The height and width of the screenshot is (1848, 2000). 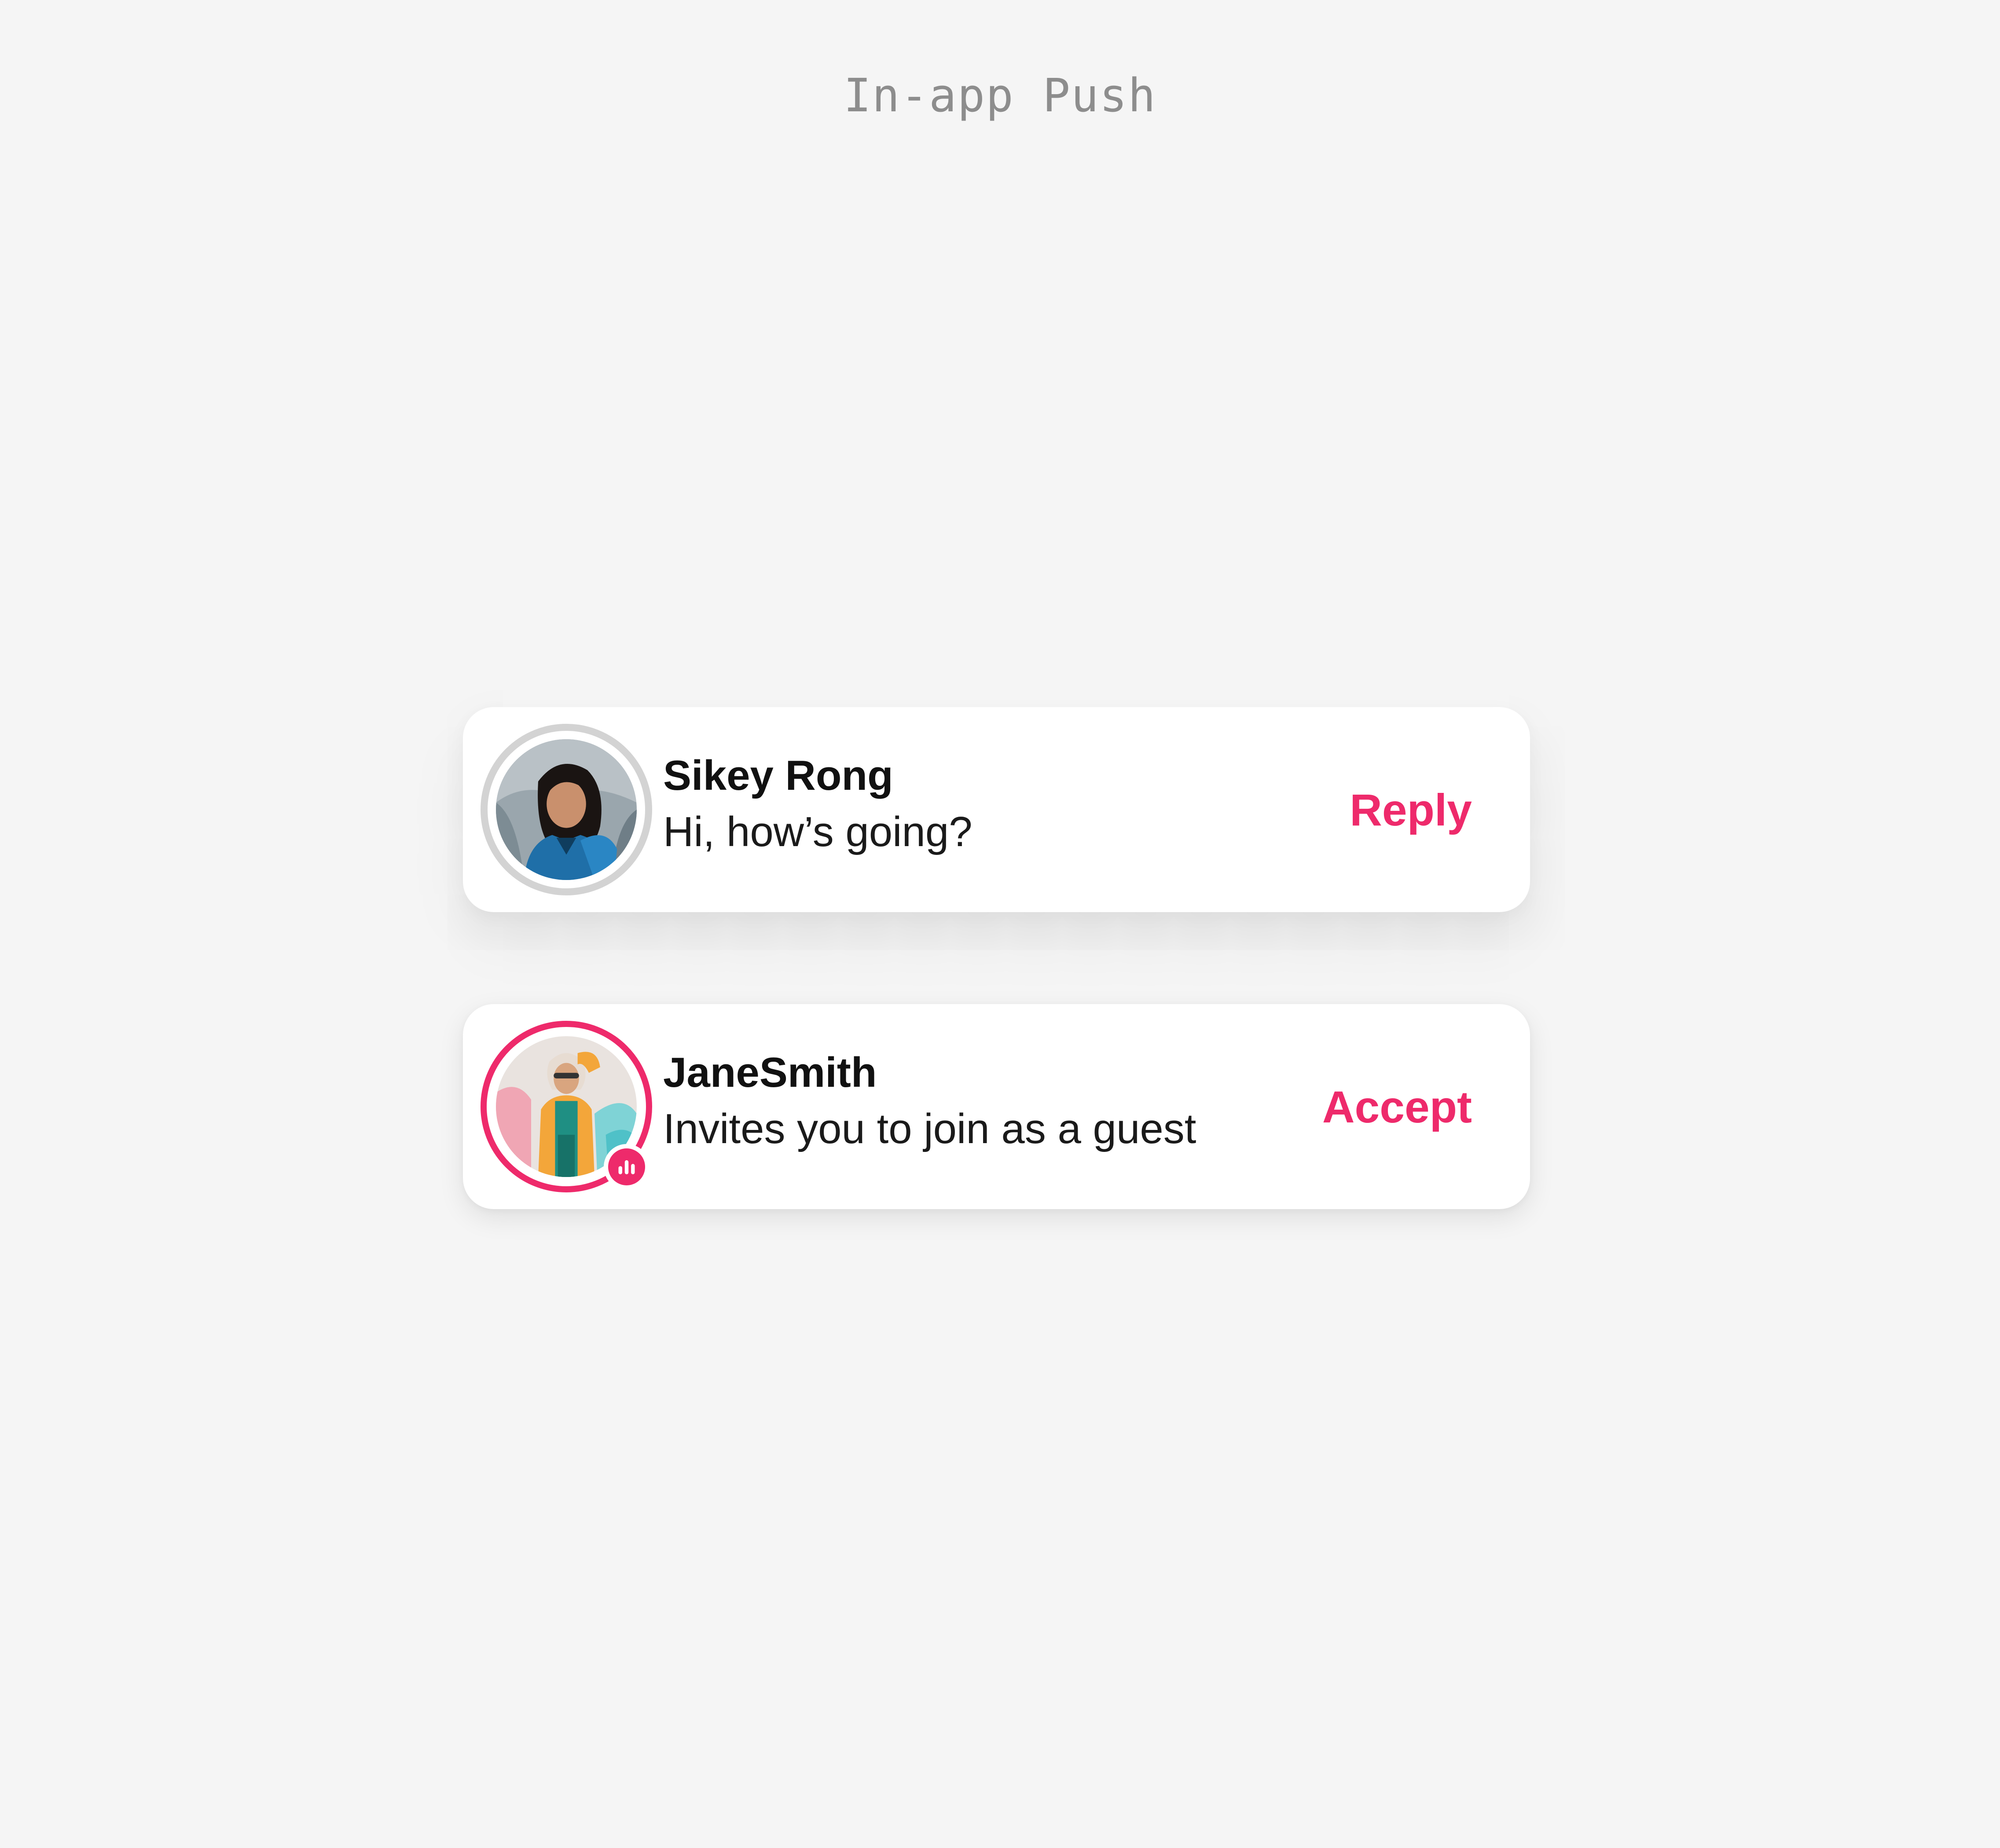 I want to click on page-title: In-app Push, so click(x=1000, y=96).